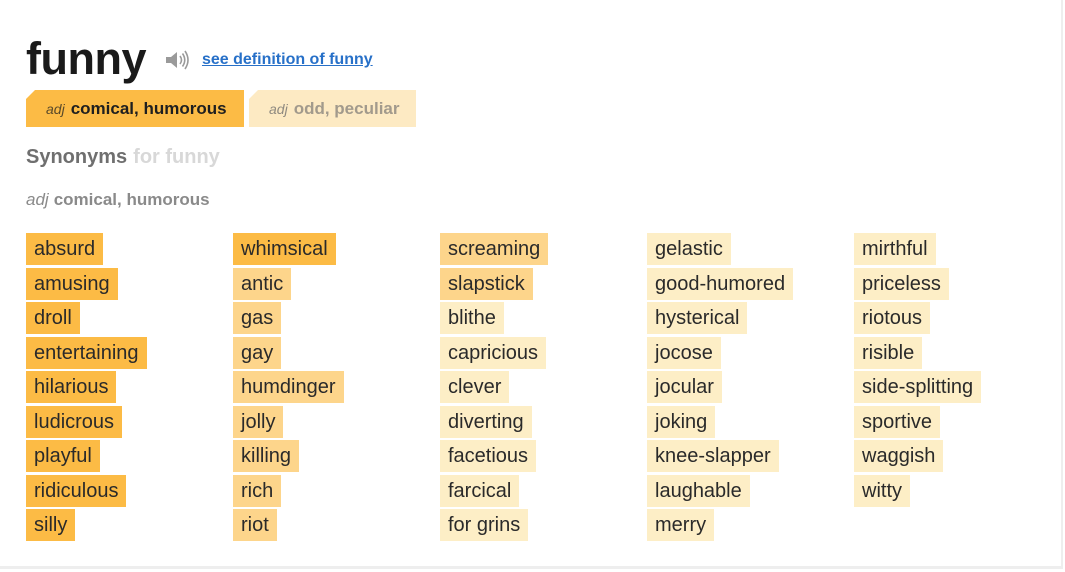  Describe the element at coordinates (199, 58) in the screenshot. I see `entry-header: funny see definition of funny` at that location.